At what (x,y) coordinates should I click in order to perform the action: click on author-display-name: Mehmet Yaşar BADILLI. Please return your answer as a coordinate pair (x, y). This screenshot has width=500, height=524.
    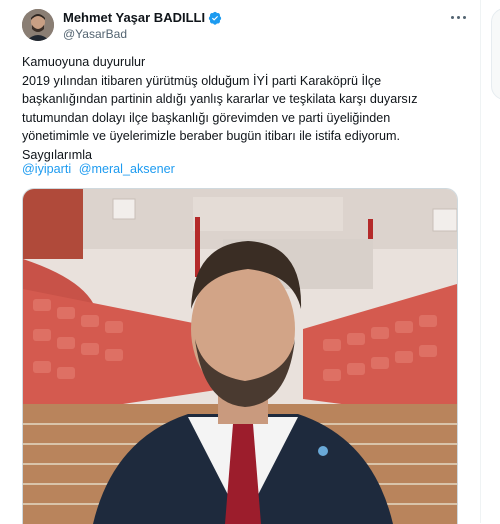
    Looking at the image, I should click on (134, 17).